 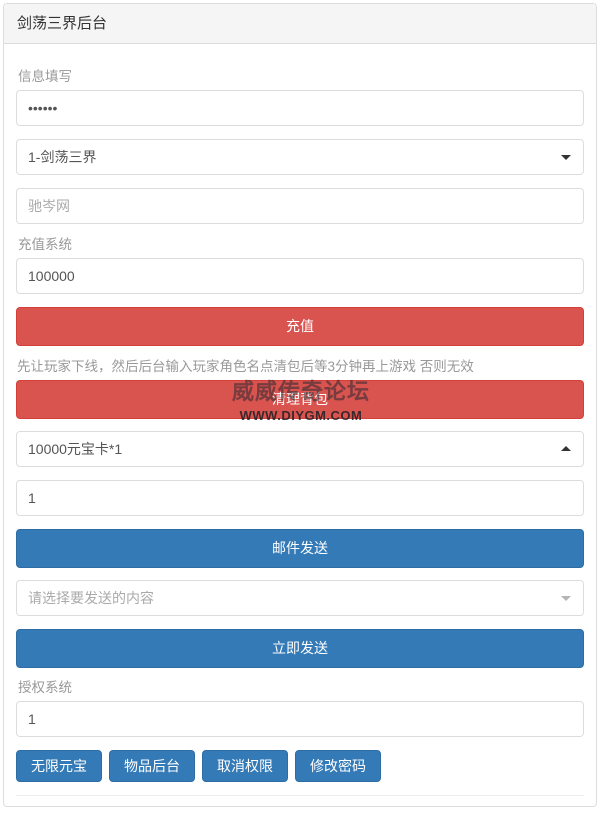 What do you see at coordinates (300, 548) in the screenshot?
I see `mail-send-button: 邮件发送` at bounding box center [300, 548].